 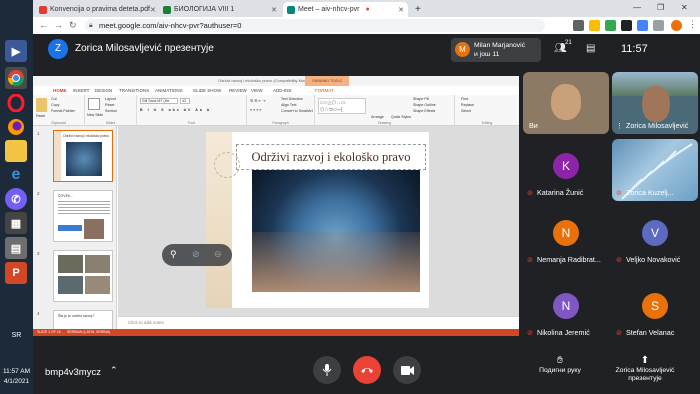 What do you see at coordinates (134, 90) in the screenshot?
I see `ppt-menu-transitions: TRANSITIONS` at bounding box center [134, 90].